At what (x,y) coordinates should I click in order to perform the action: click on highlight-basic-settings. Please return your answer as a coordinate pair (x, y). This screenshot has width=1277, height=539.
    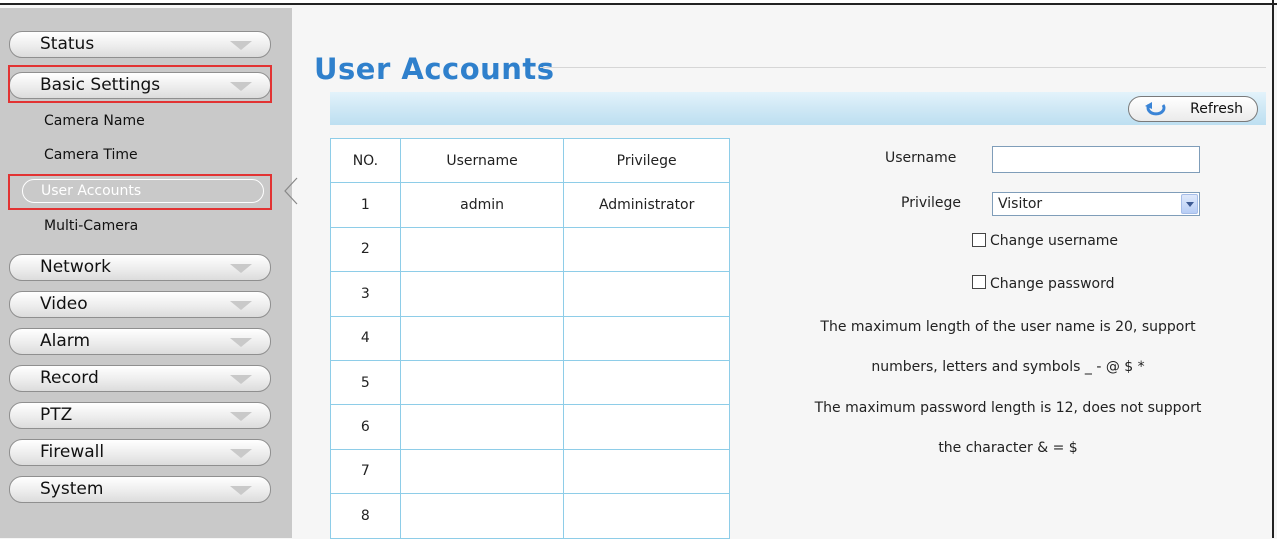
    Looking at the image, I should click on (140, 84).